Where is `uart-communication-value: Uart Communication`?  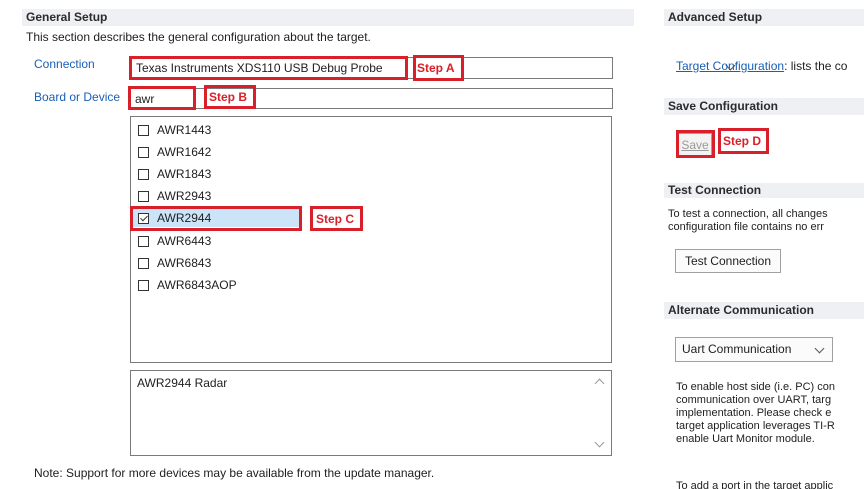
uart-communication-value: Uart Communication is located at coordinates (737, 349).